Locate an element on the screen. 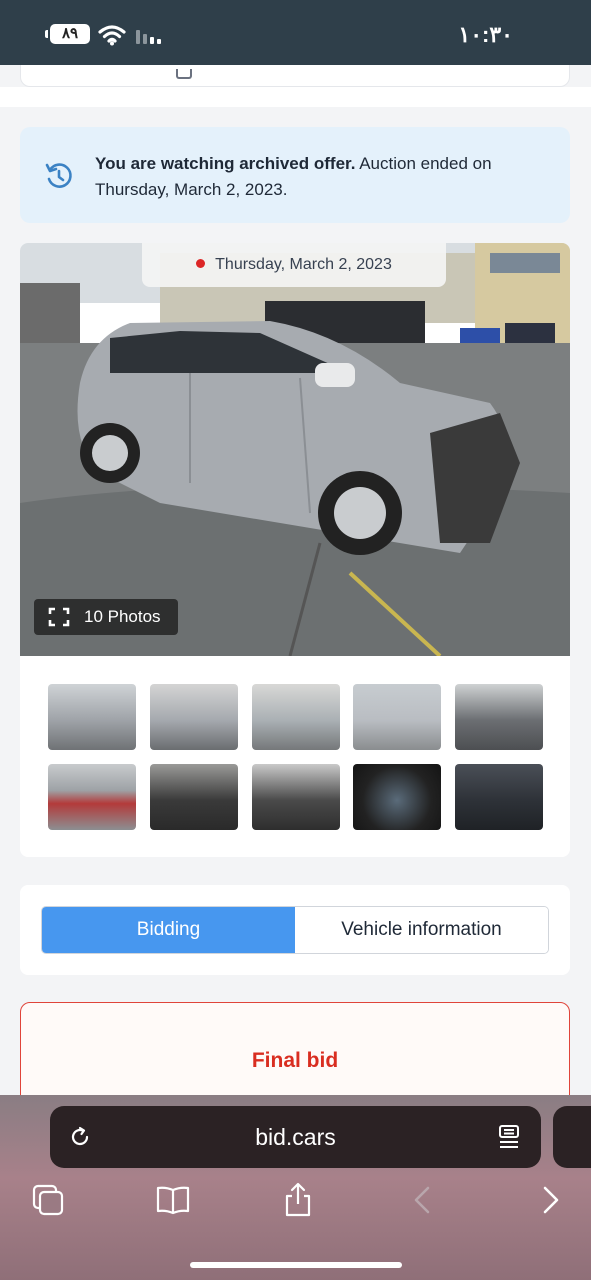 Image resolution: width=591 pixels, height=1280 pixels. forward-icon is located at coordinates (551, 1200).